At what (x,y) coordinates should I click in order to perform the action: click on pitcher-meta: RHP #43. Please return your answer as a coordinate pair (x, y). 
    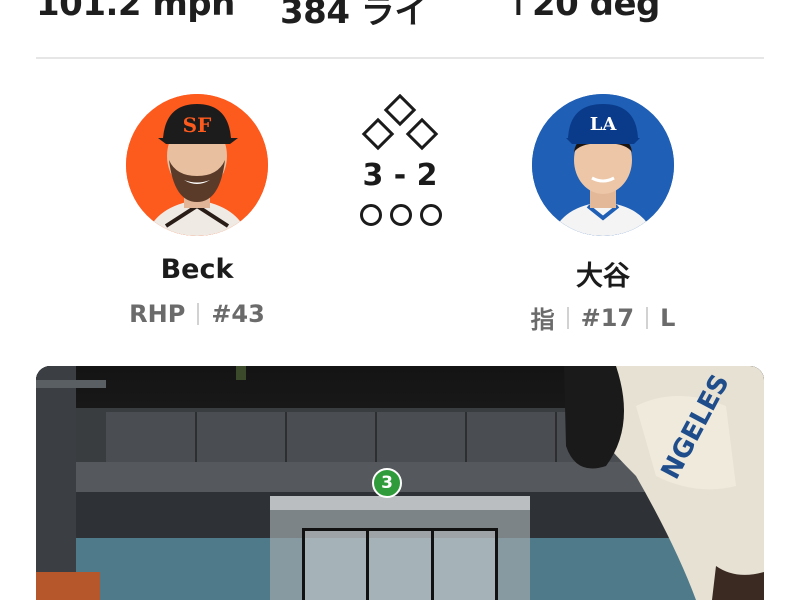
    Looking at the image, I should click on (197, 314).